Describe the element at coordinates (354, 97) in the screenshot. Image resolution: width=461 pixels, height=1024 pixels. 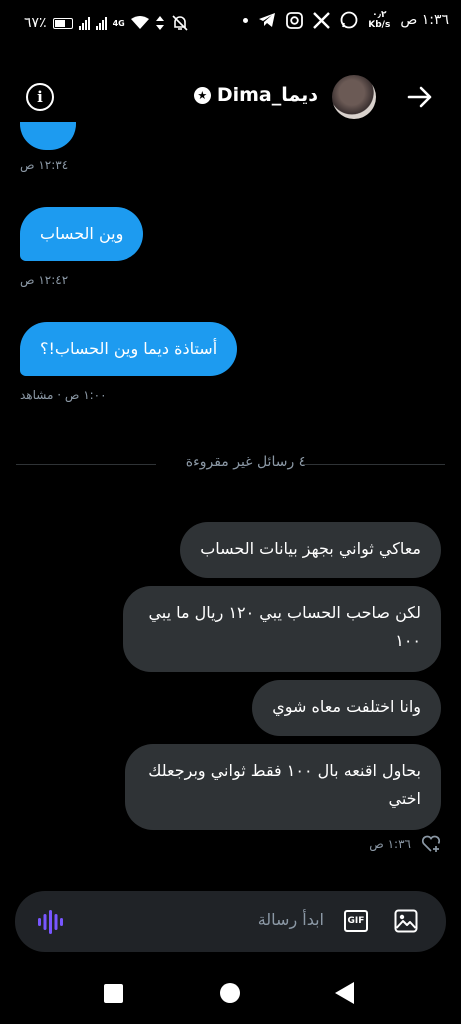
I see `avatar` at that location.